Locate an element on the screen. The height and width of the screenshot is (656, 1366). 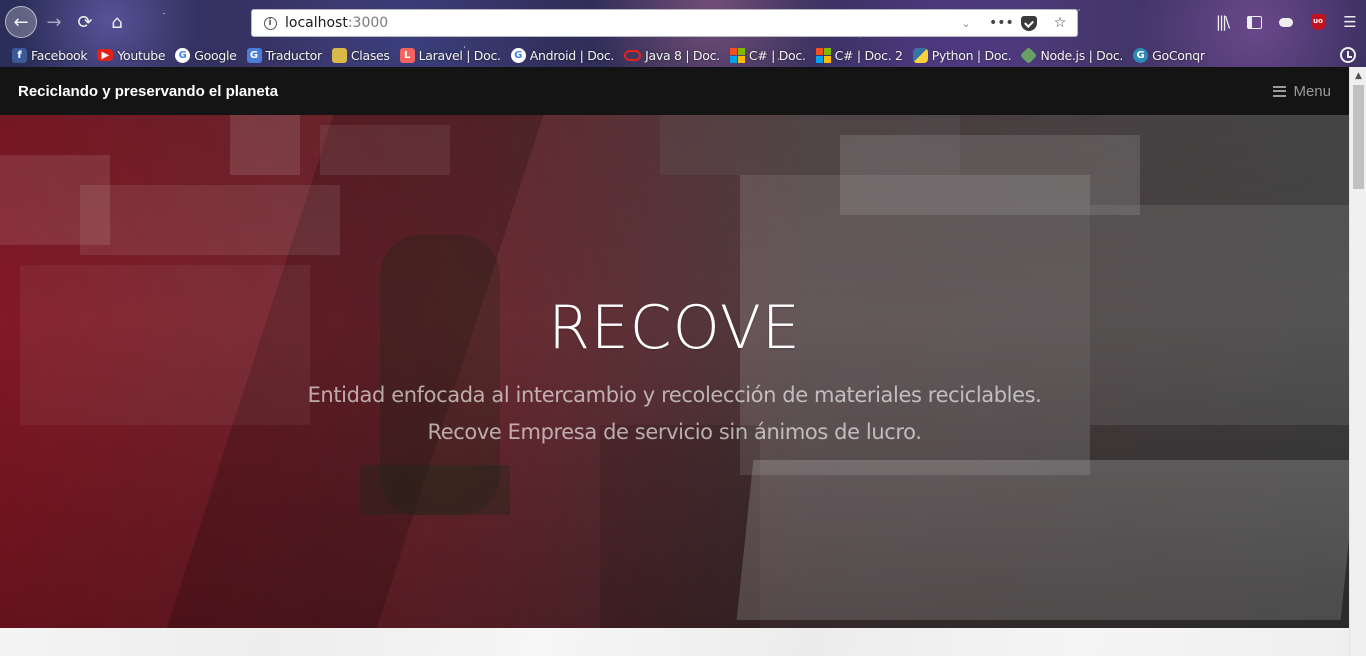
bookmark-facebook: f Facebook is located at coordinates (50, 55).